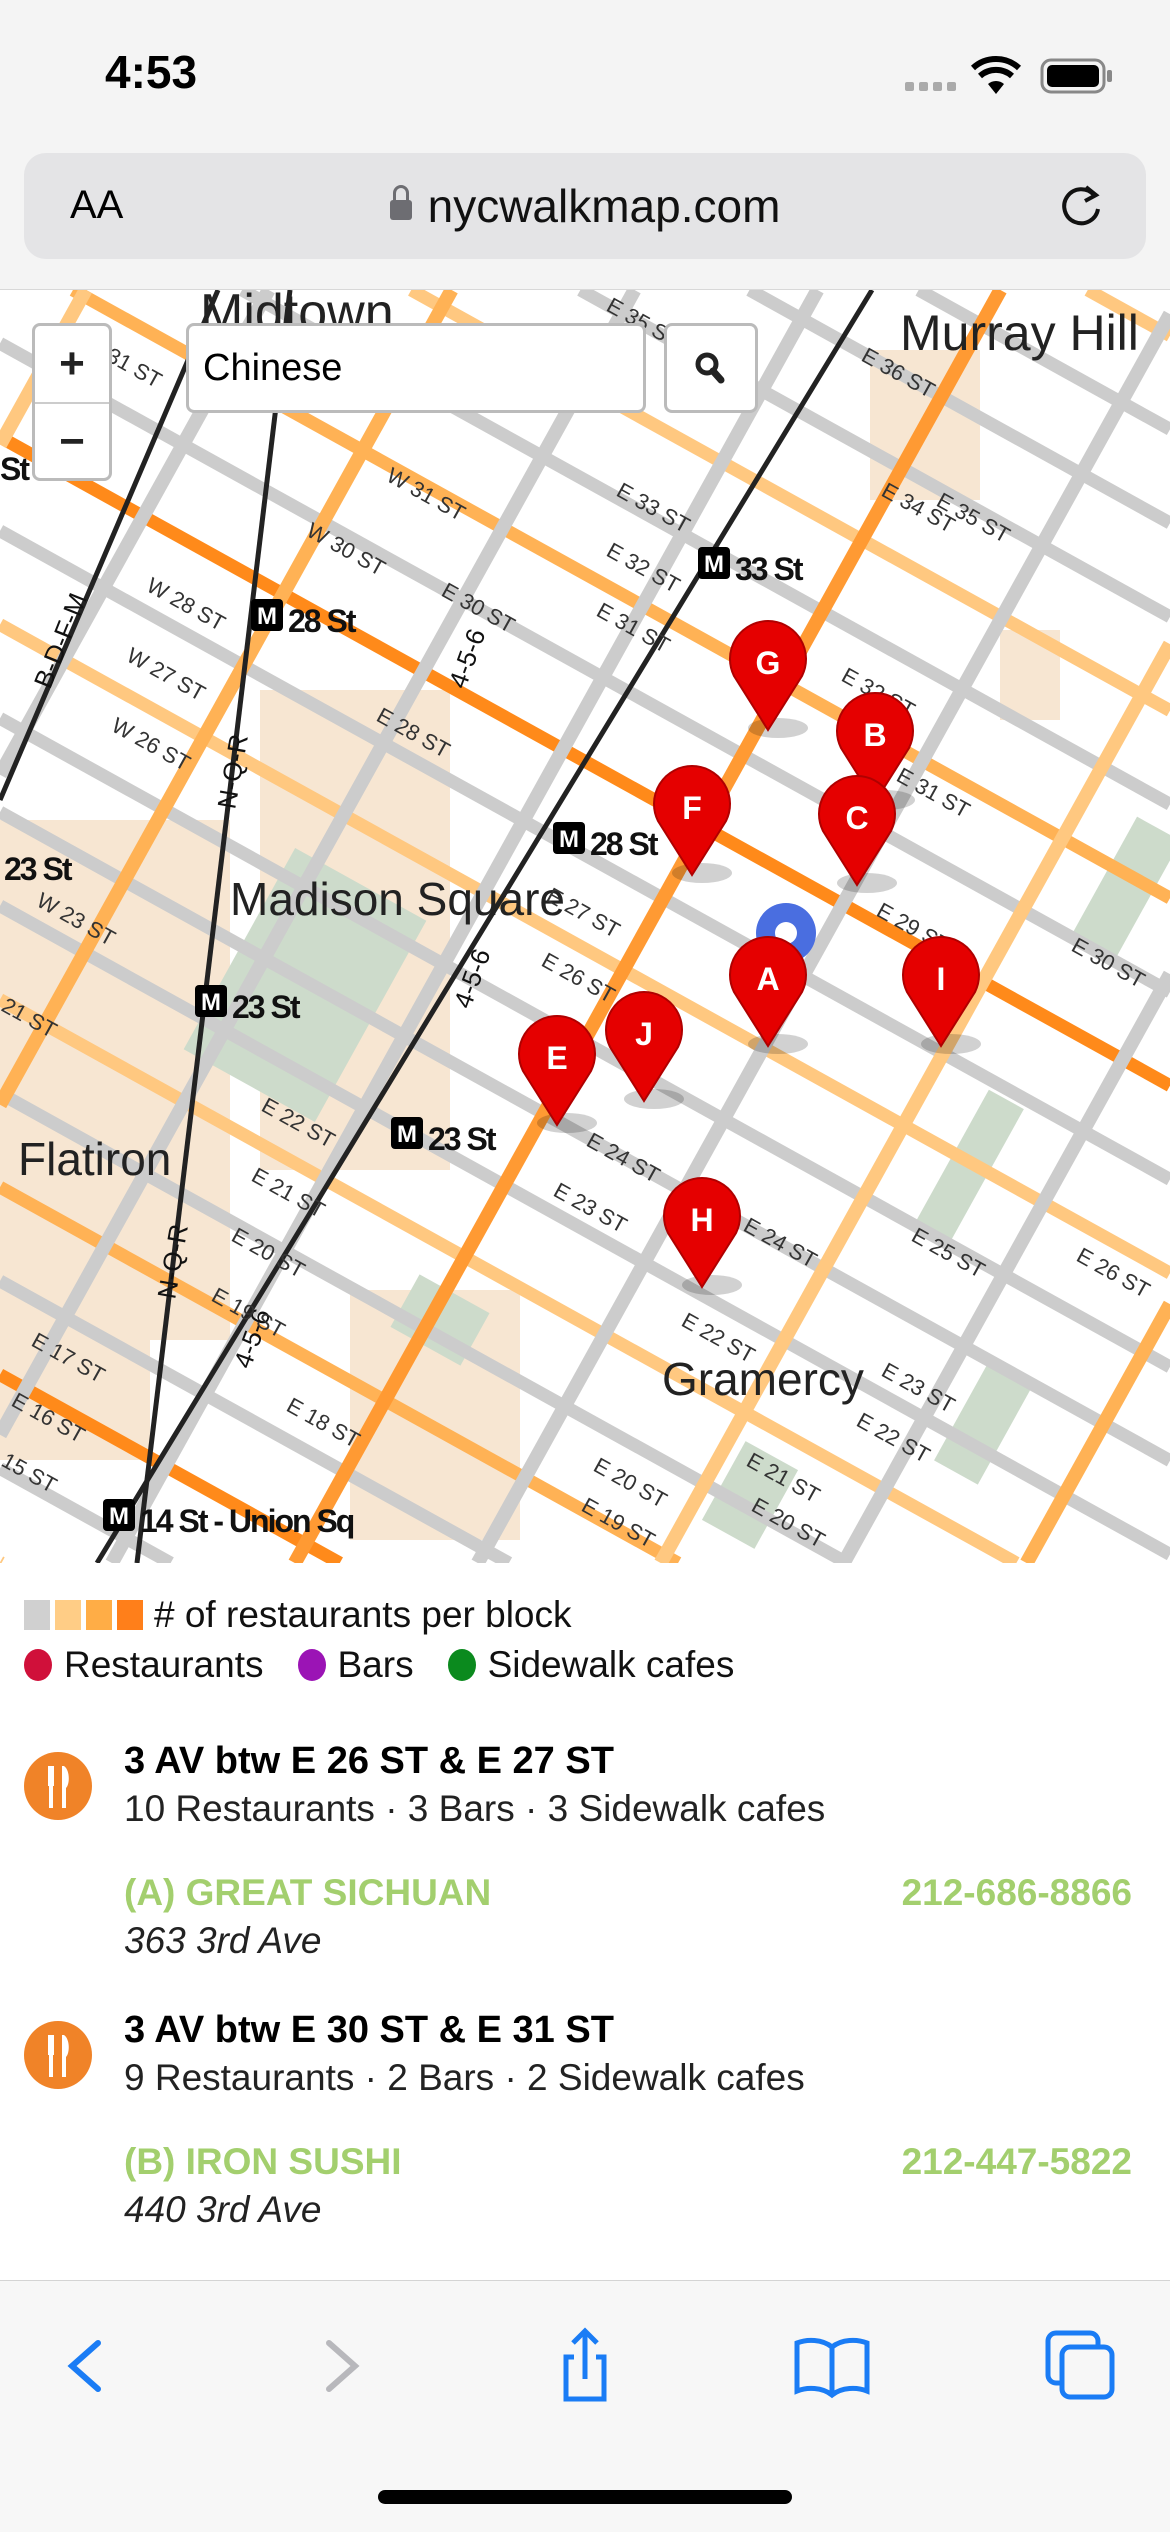 The height and width of the screenshot is (2532, 1170). Describe the element at coordinates (585, 2366) in the screenshot. I see `share-icon` at that location.